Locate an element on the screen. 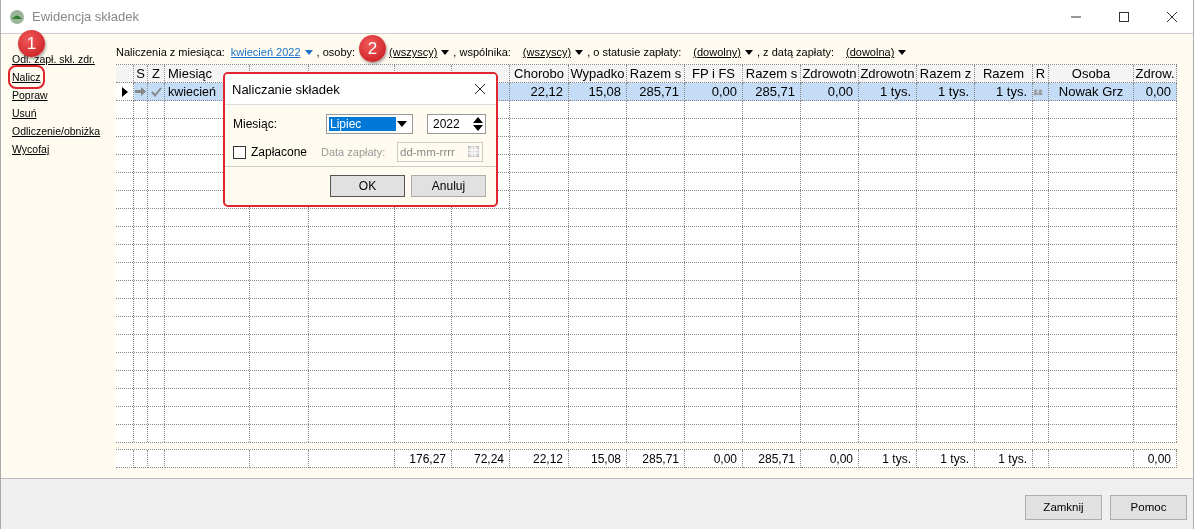  column-header: Wypadko is located at coordinates (598, 74).